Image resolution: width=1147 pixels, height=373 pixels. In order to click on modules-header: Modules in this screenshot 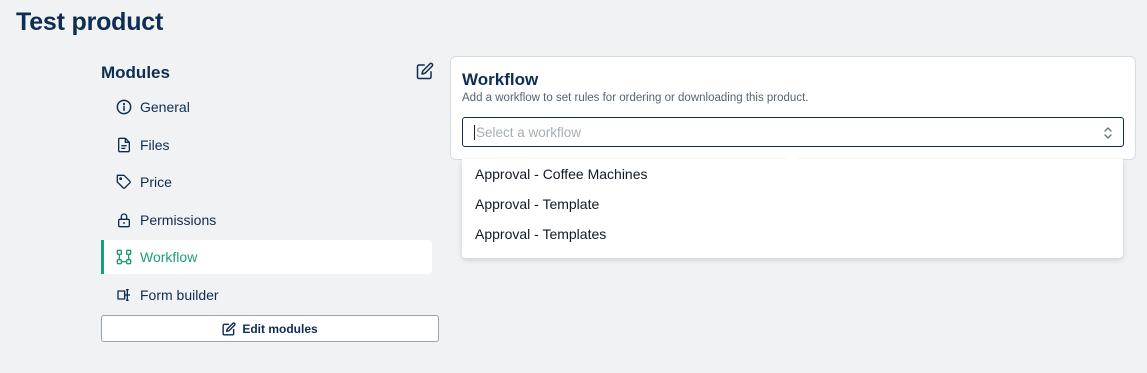, I will do `click(270, 73)`.